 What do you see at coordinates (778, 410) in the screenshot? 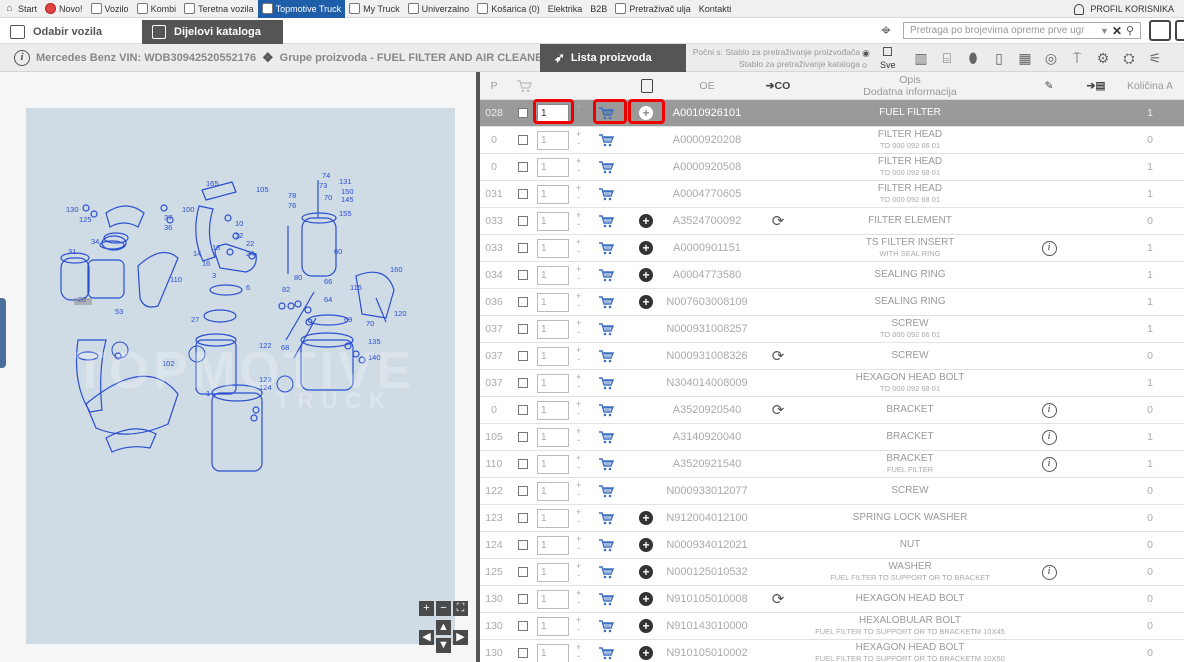
I see `cross-reference-icon: ⟳` at bounding box center [778, 410].